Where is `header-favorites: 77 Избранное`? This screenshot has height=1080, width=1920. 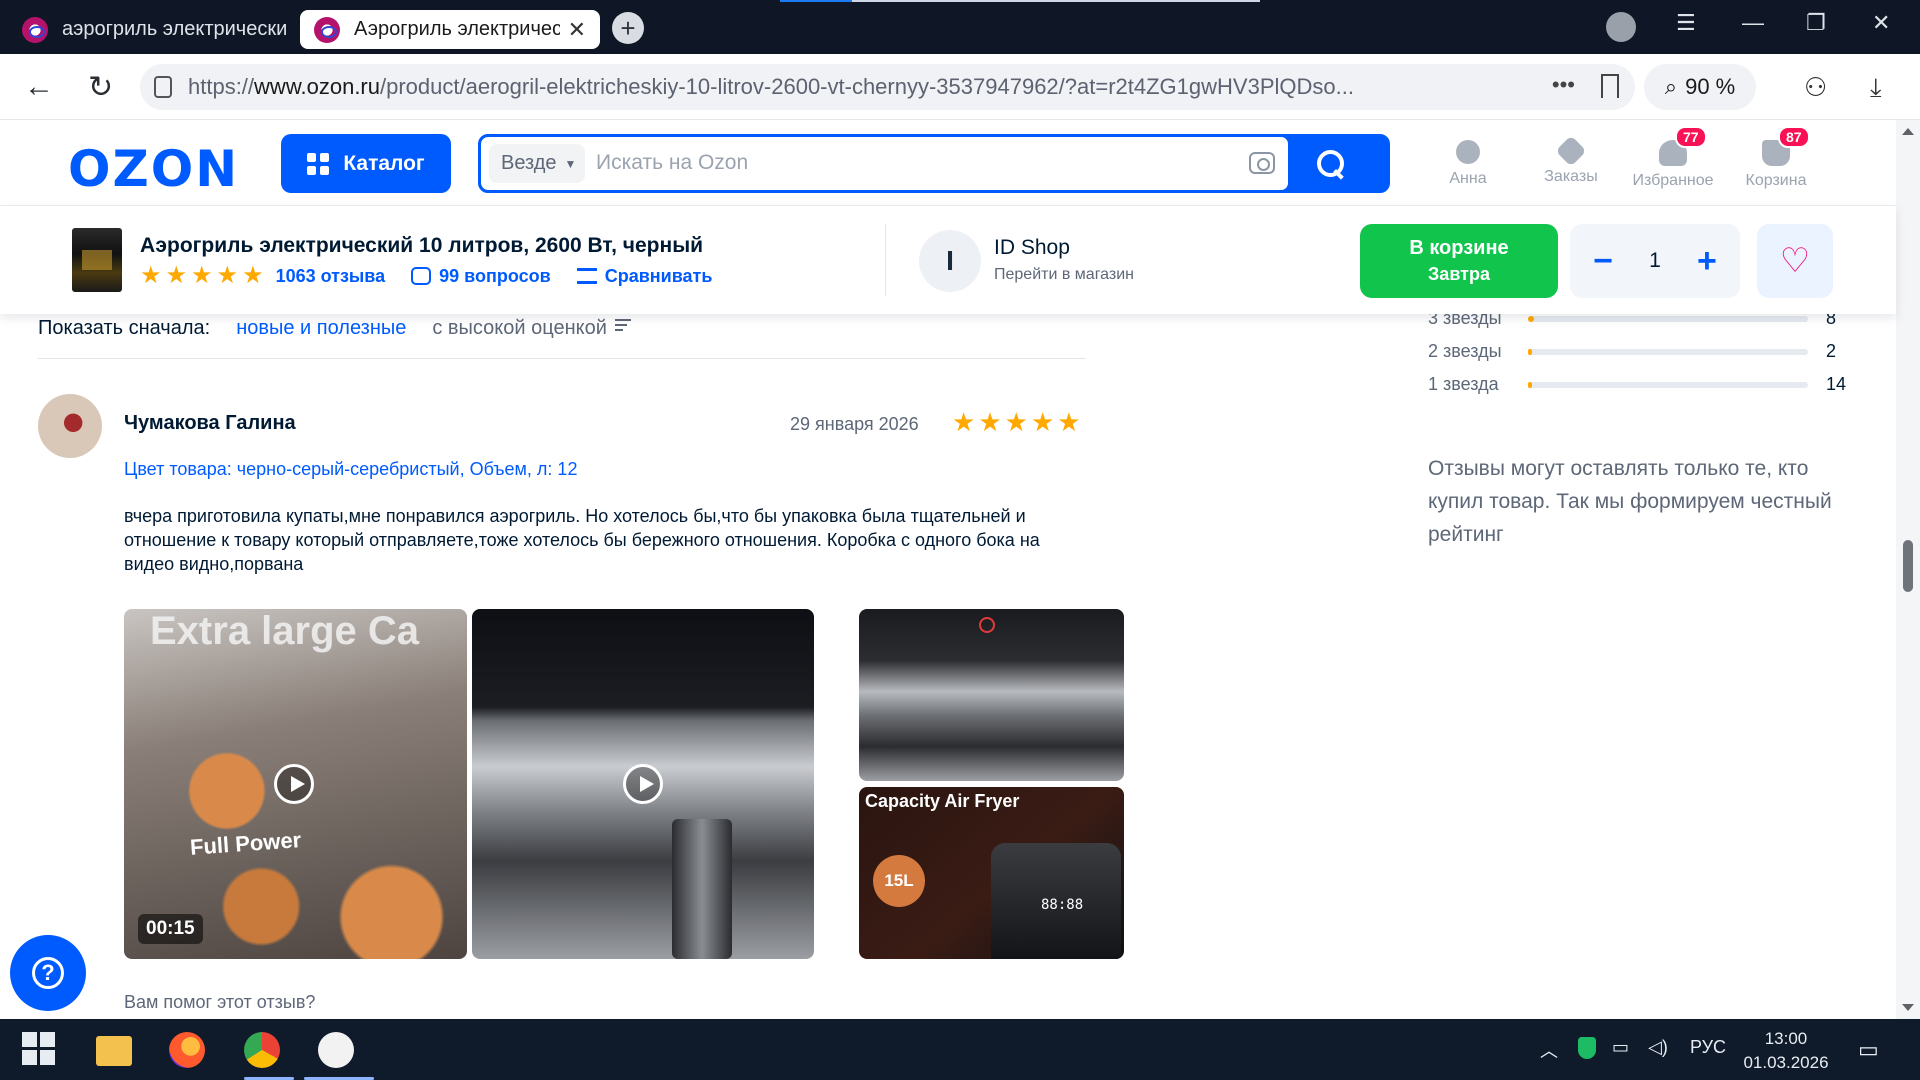 header-favorites: 77 Избранное is located at coordinates (1673, 158).